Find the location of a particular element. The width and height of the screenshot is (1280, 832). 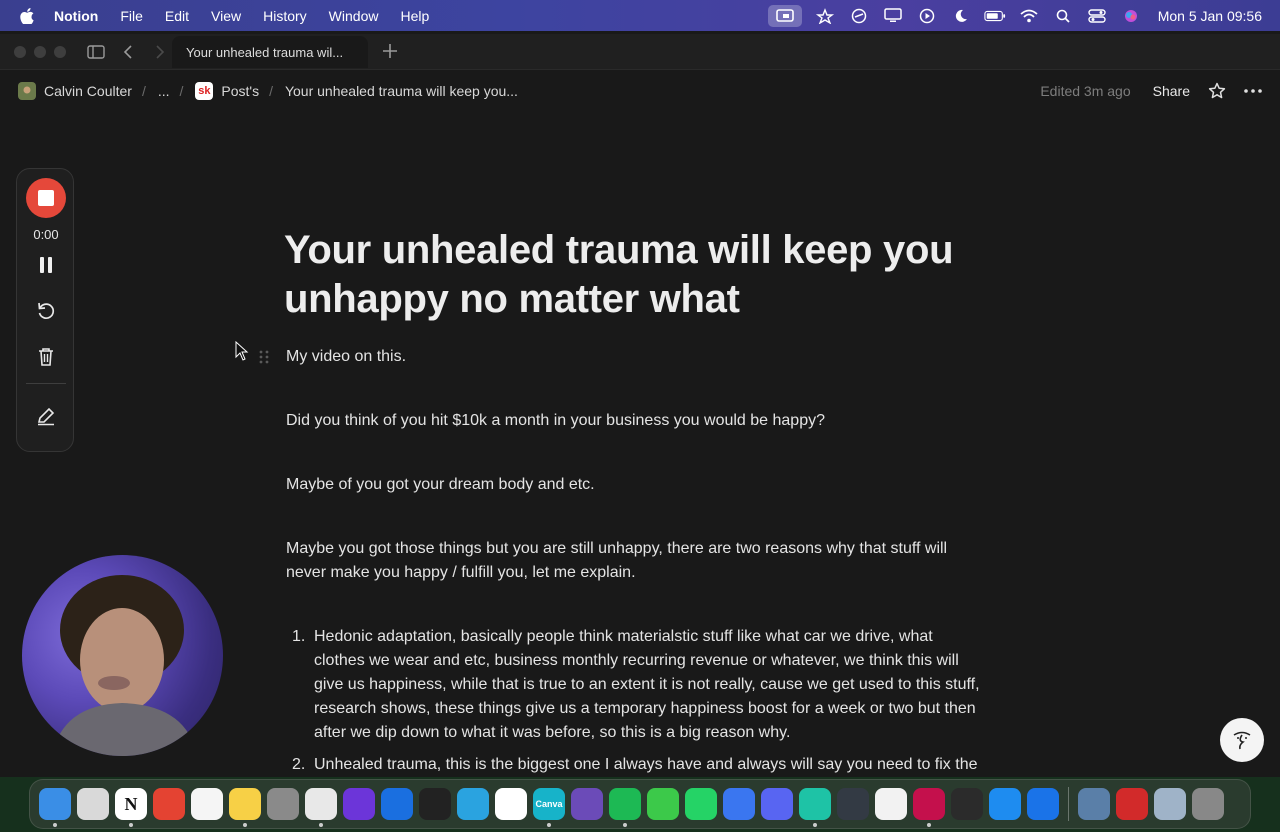

dock-app-voice-memos is located at coordinates (435, 804).